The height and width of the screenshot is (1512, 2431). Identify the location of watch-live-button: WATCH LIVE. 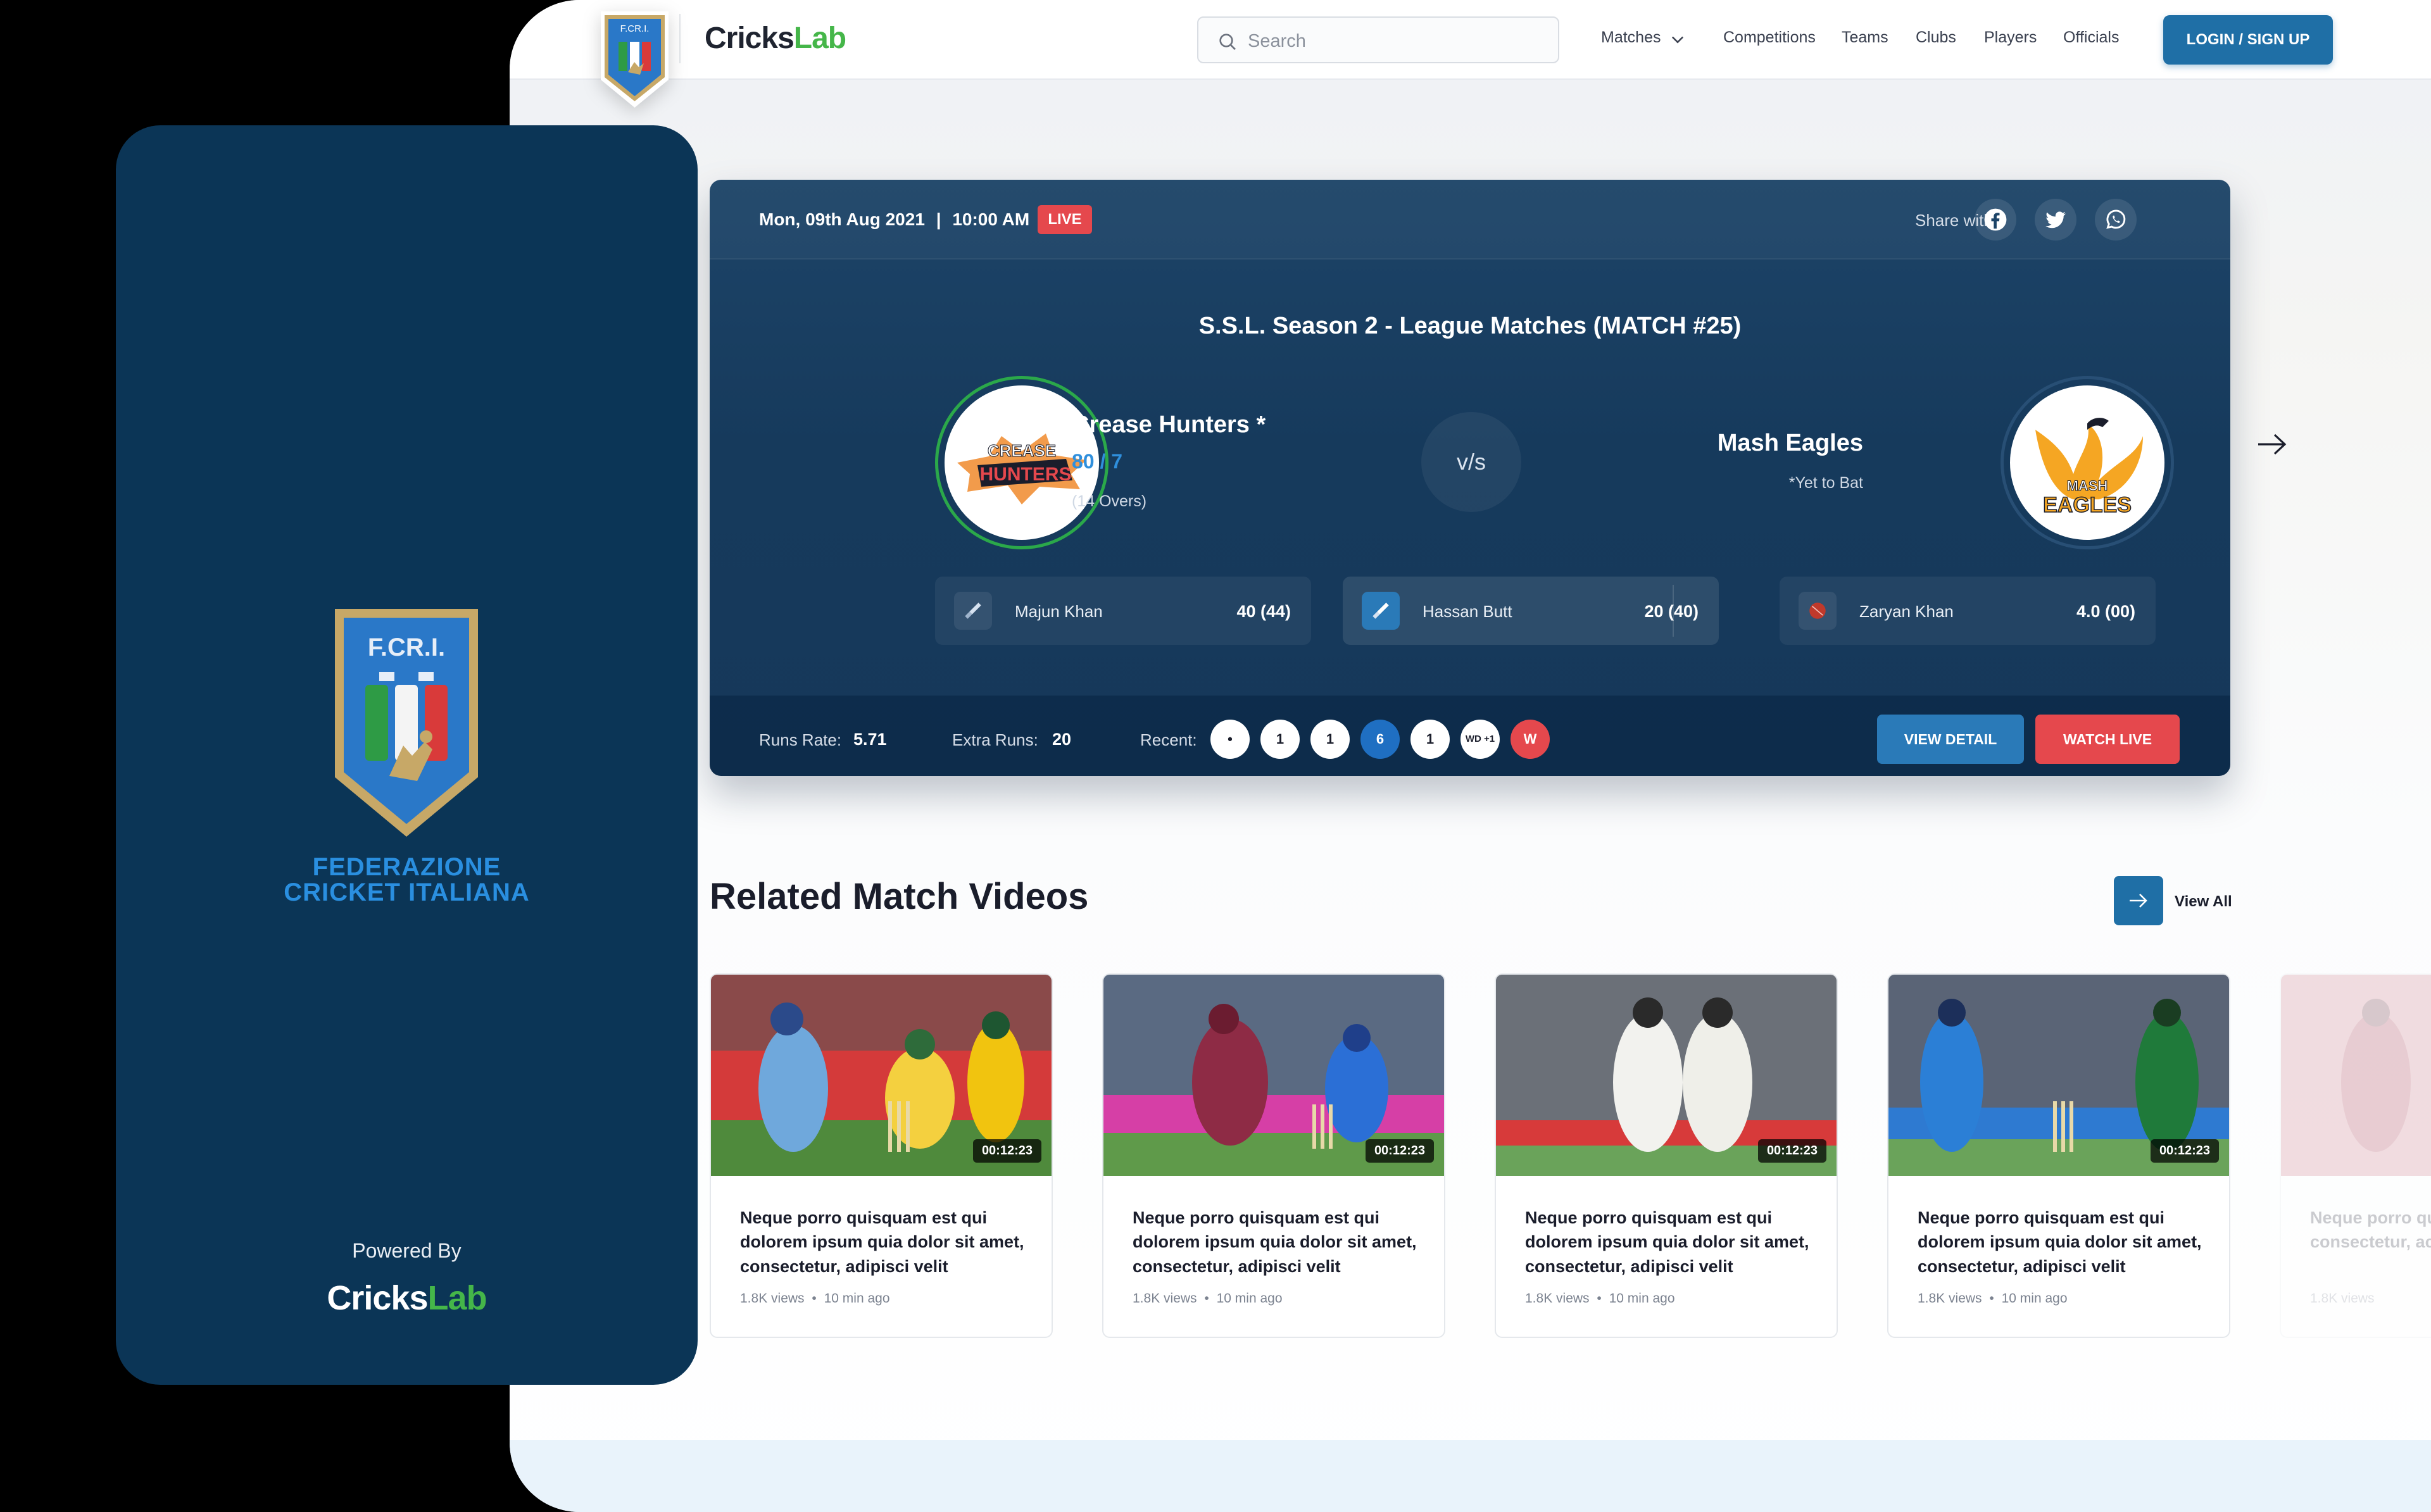
(2107, 740).